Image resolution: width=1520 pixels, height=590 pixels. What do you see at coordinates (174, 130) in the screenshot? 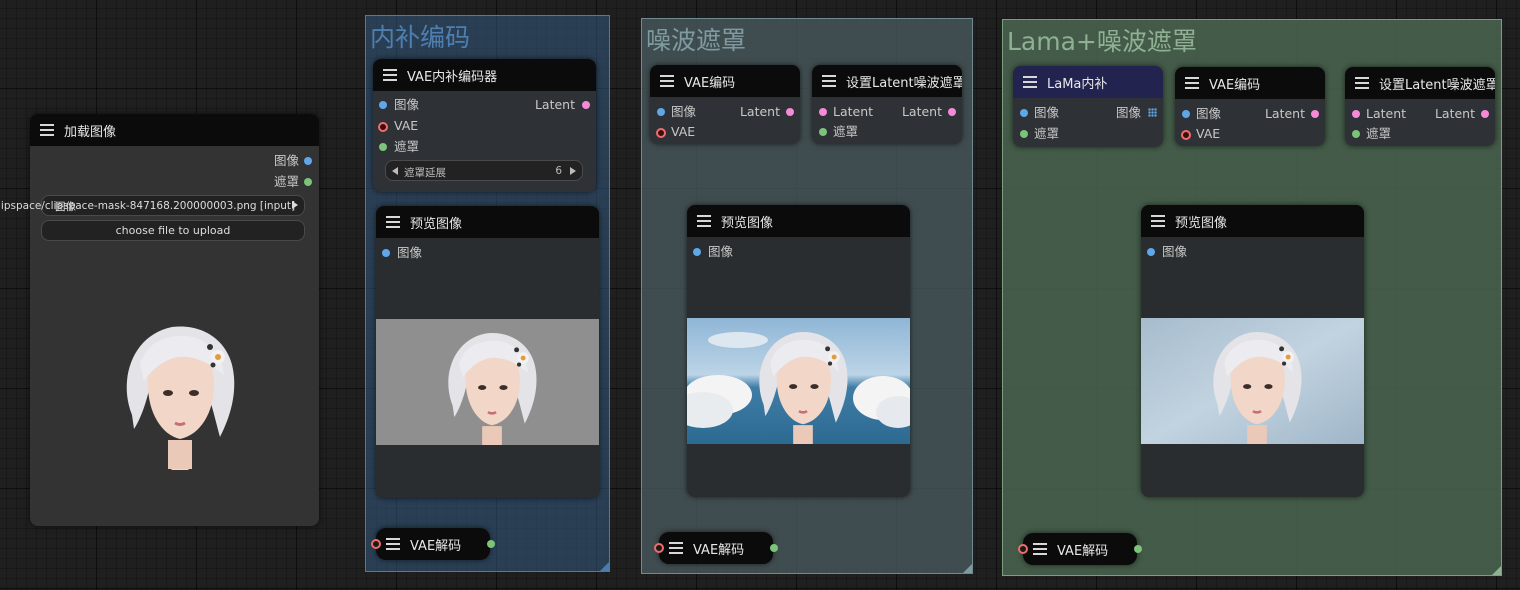
I see `node-header: 加载图像` at bounding box center [174, 130].